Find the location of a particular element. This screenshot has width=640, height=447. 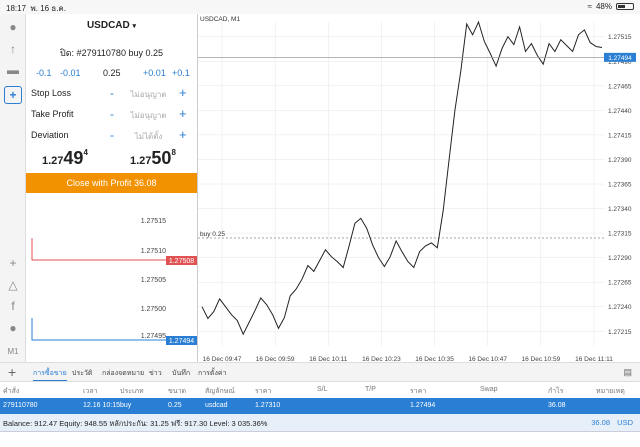

close-with-profit-button: Close with Profit 36.08 is located at coordinates (111, 183).